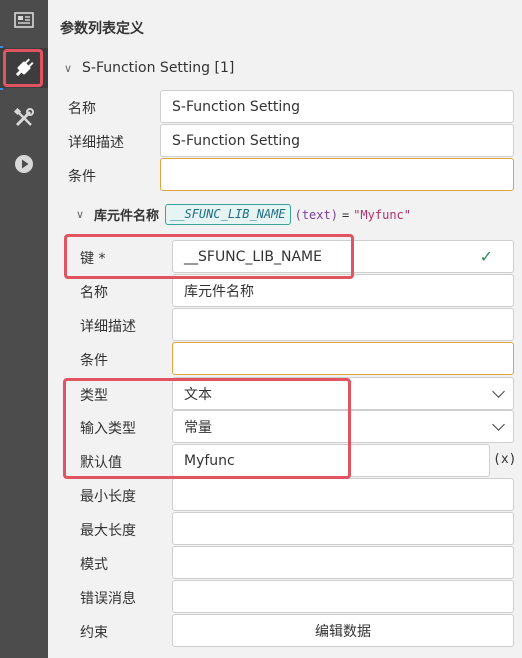 The height and width of the screenshot is (658, 522). What do you see at coordinates (24, 118) in the screenshot?
I see `tools-icon` at bounding box center [24, 118].